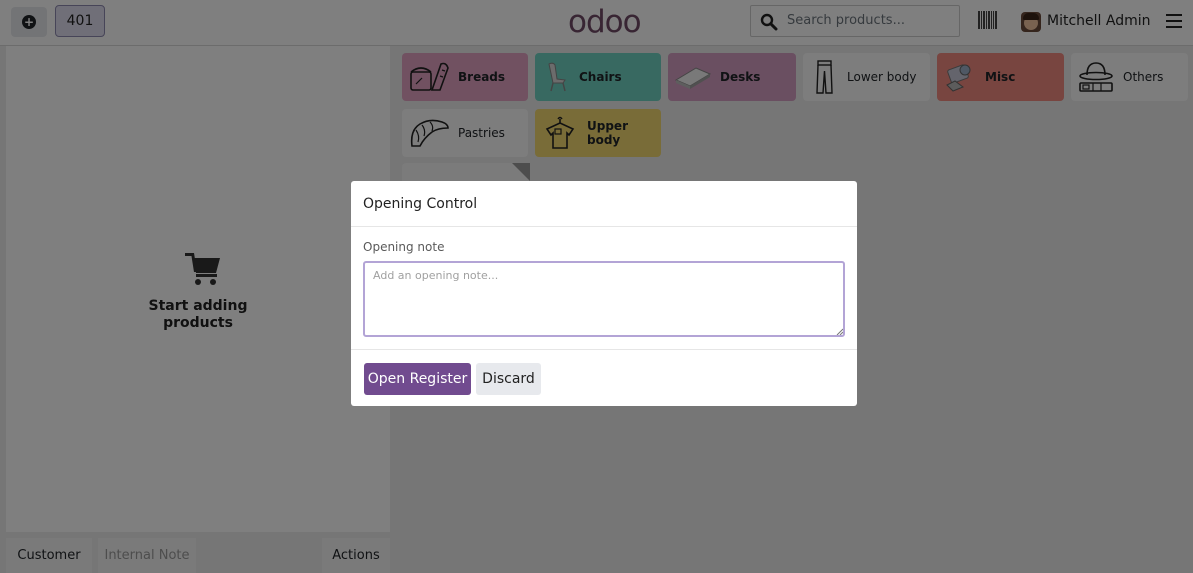 Image resolution: width=1193 pixels, height=573 pixels. What do you see at coordinates (604, 378) in the screenshot?
I see `modal-footer: Open Register Discard` at bounding box center [604, 378].